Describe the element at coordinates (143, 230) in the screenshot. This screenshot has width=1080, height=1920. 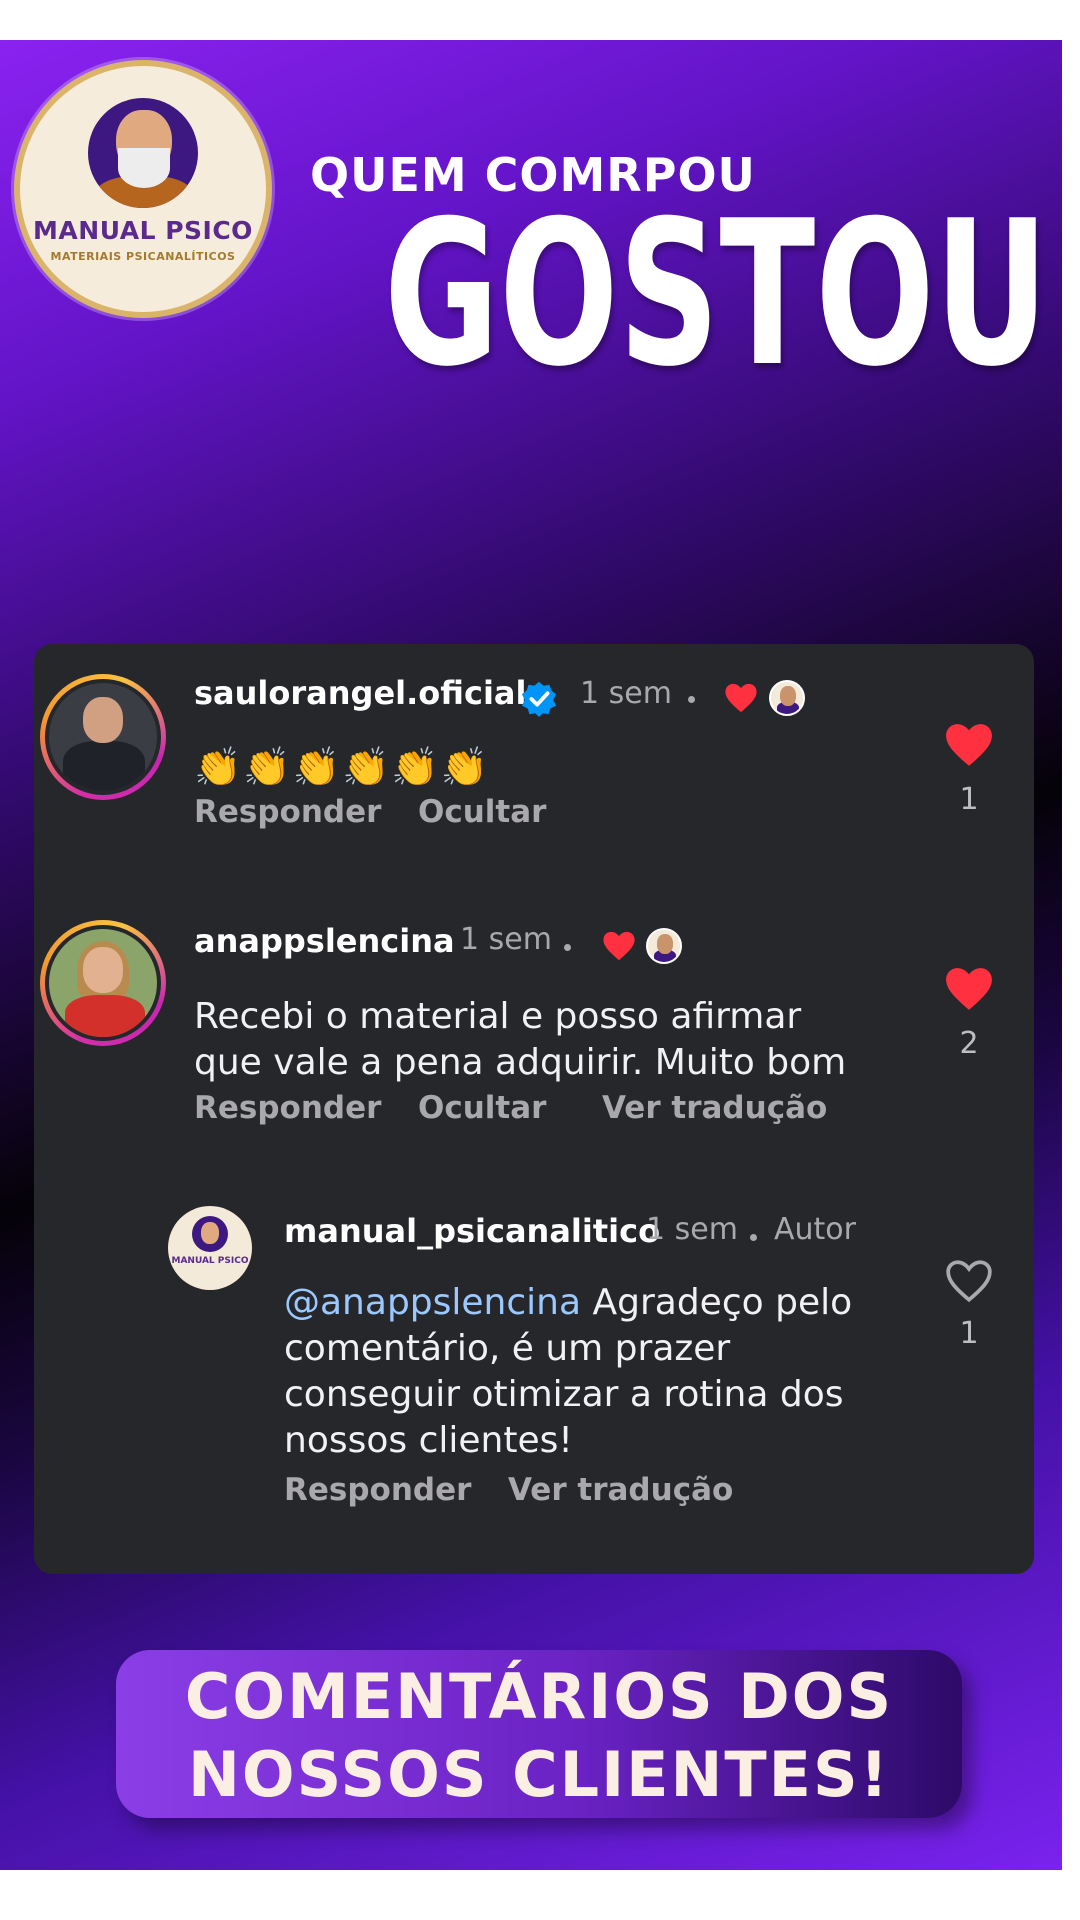
I see `logo-title: MANUAL PSICO` at that location.